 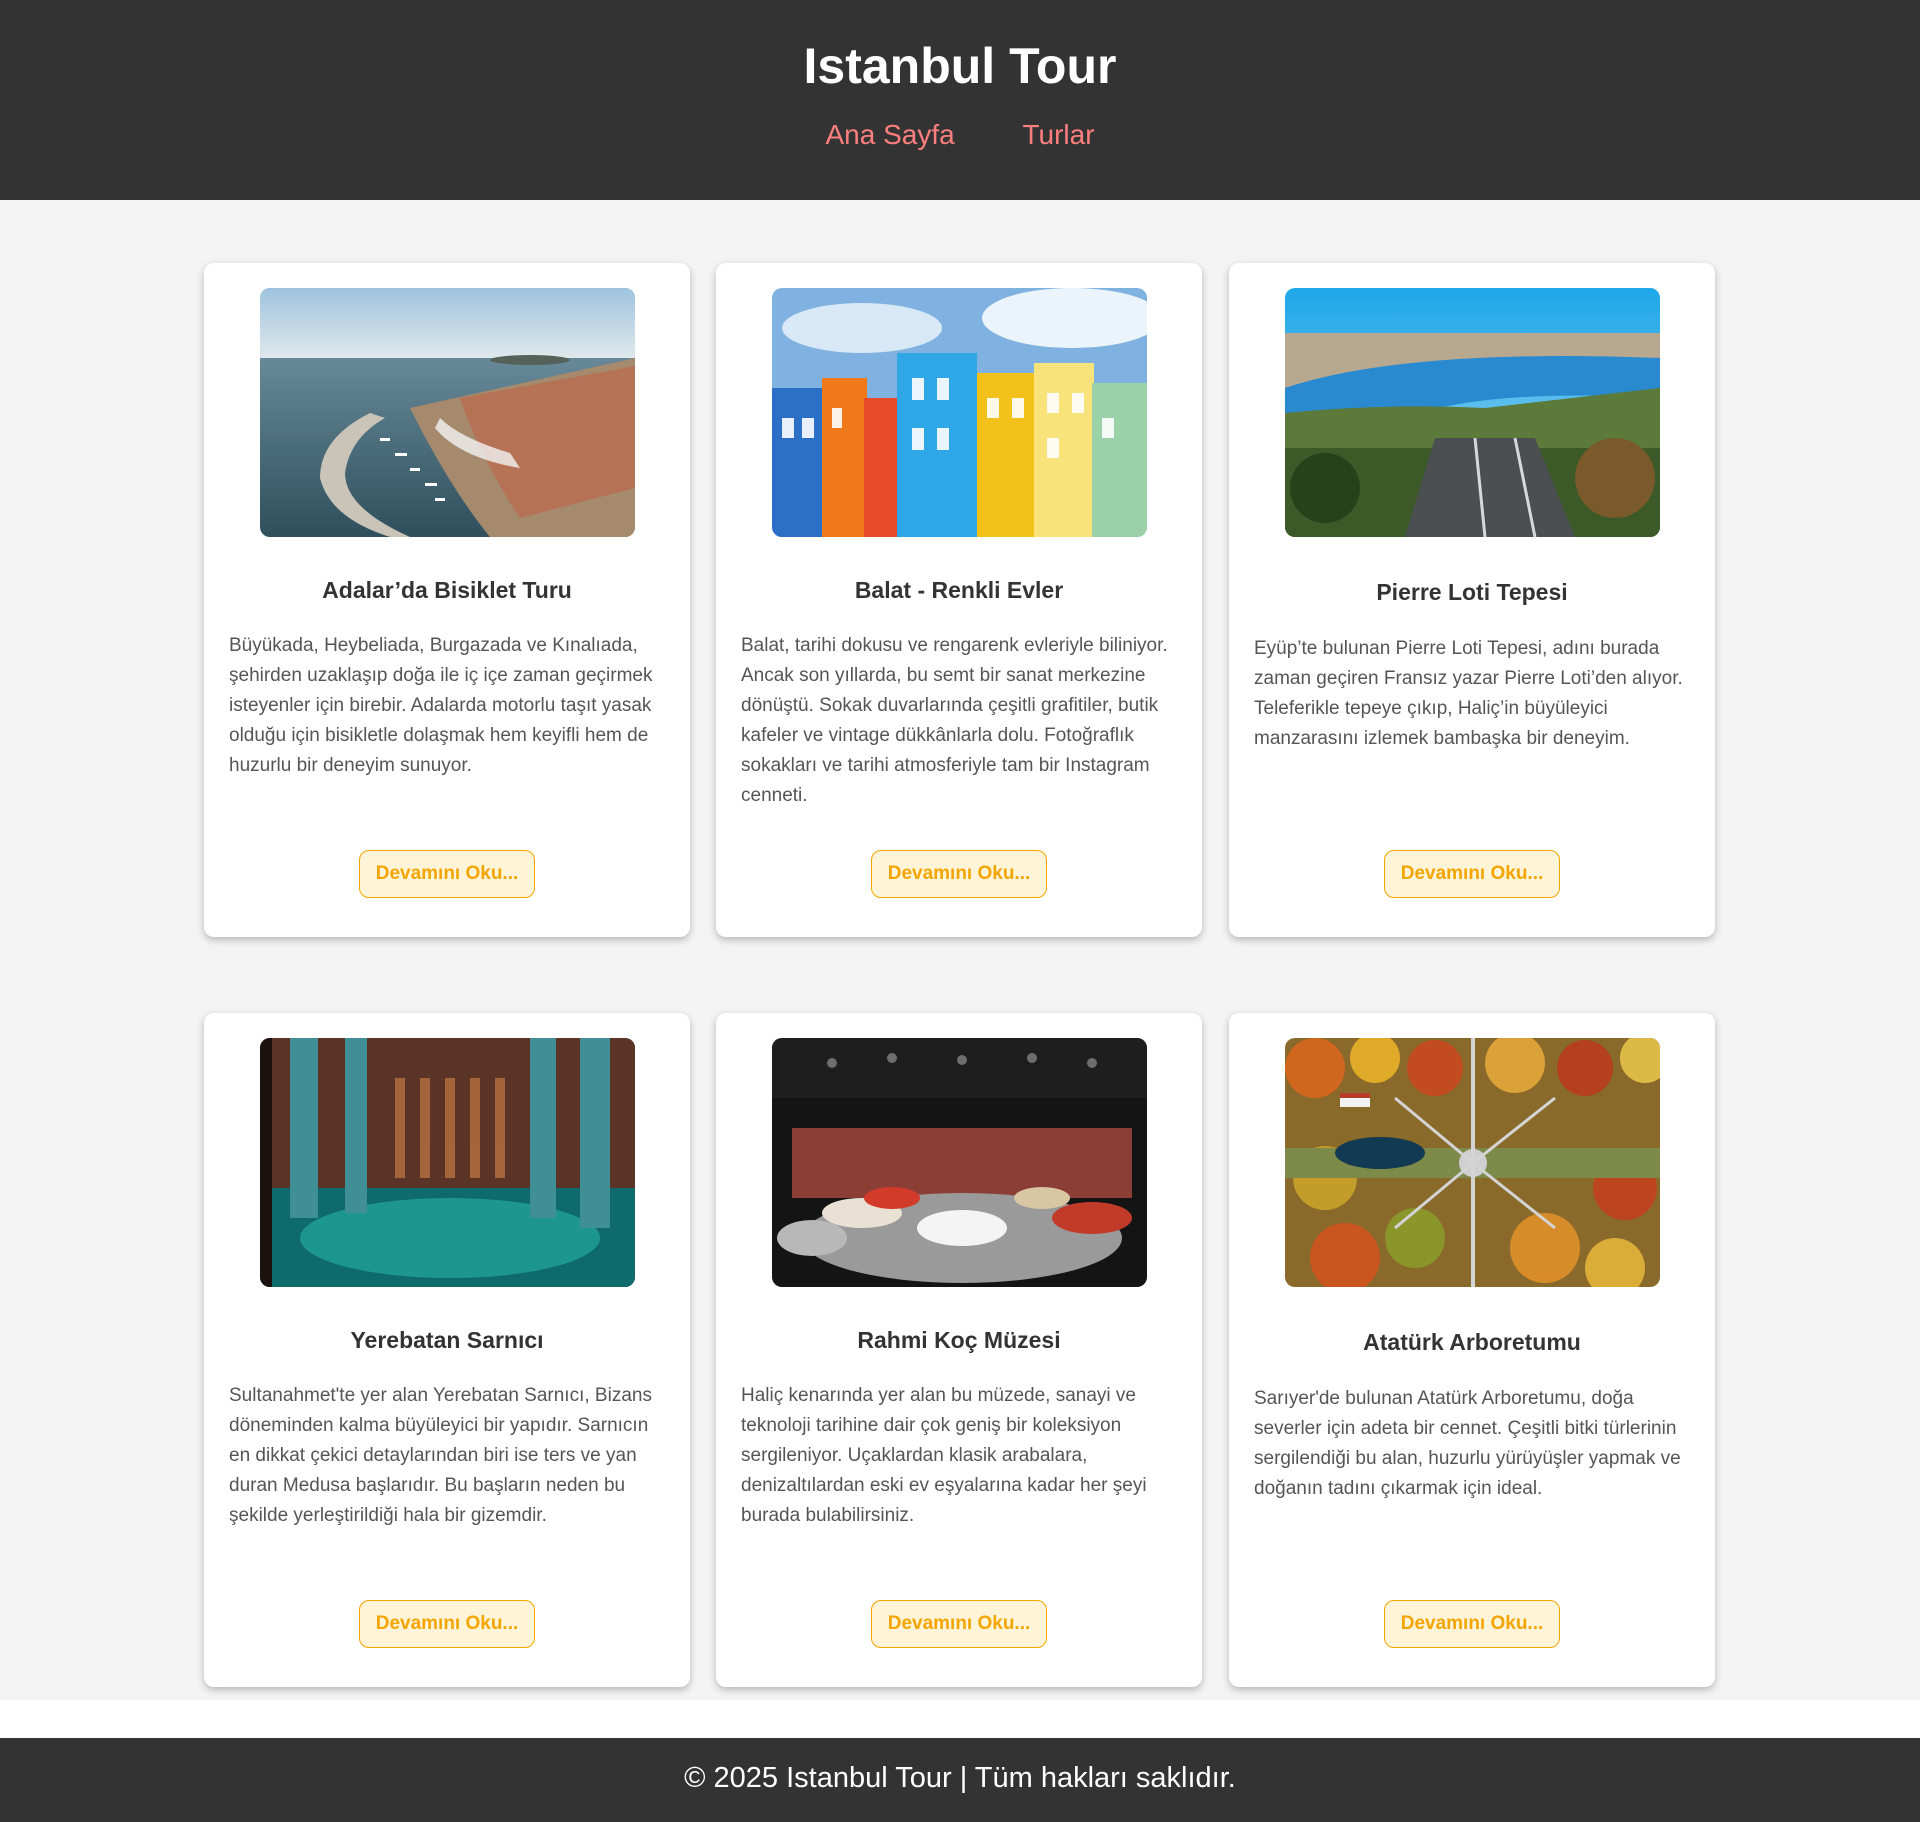 What do you see at coordinates (960, 66) in the screenshot?
I see `site-title: Istanbul Tour` at bounding box center [960, 66].